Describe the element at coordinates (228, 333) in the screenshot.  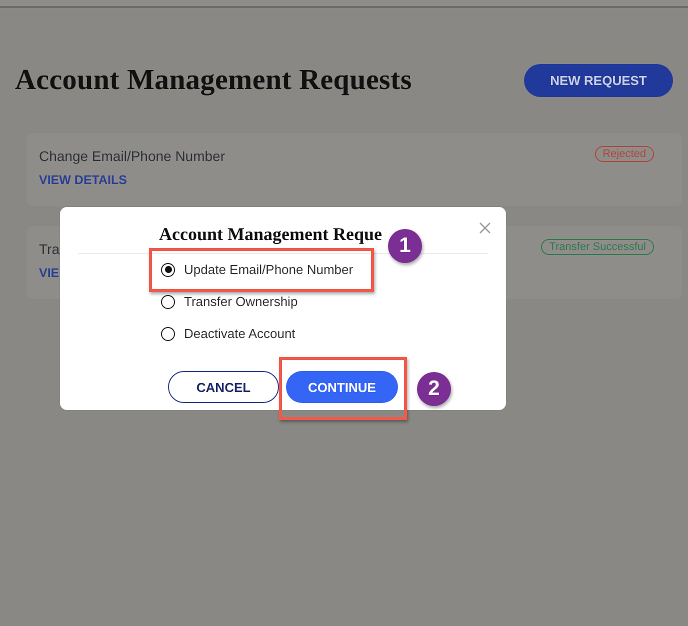
I see `radio-option: Deactivate Account` at that location.